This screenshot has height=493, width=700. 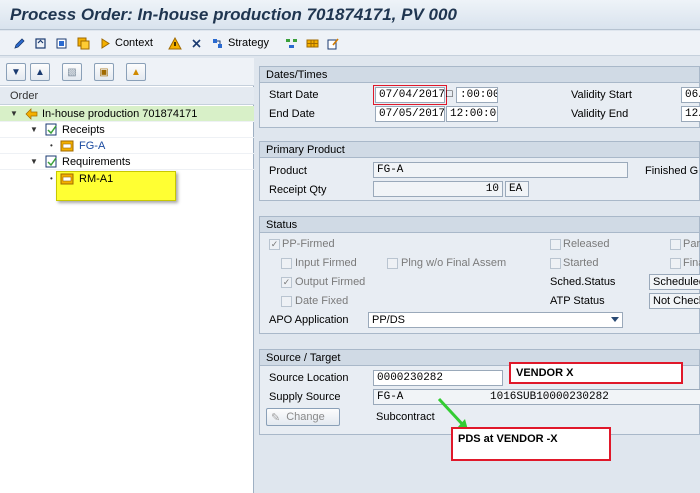 I want to click on tree-node-receipts: ▼ Receipts, so click(x=127, y=130).